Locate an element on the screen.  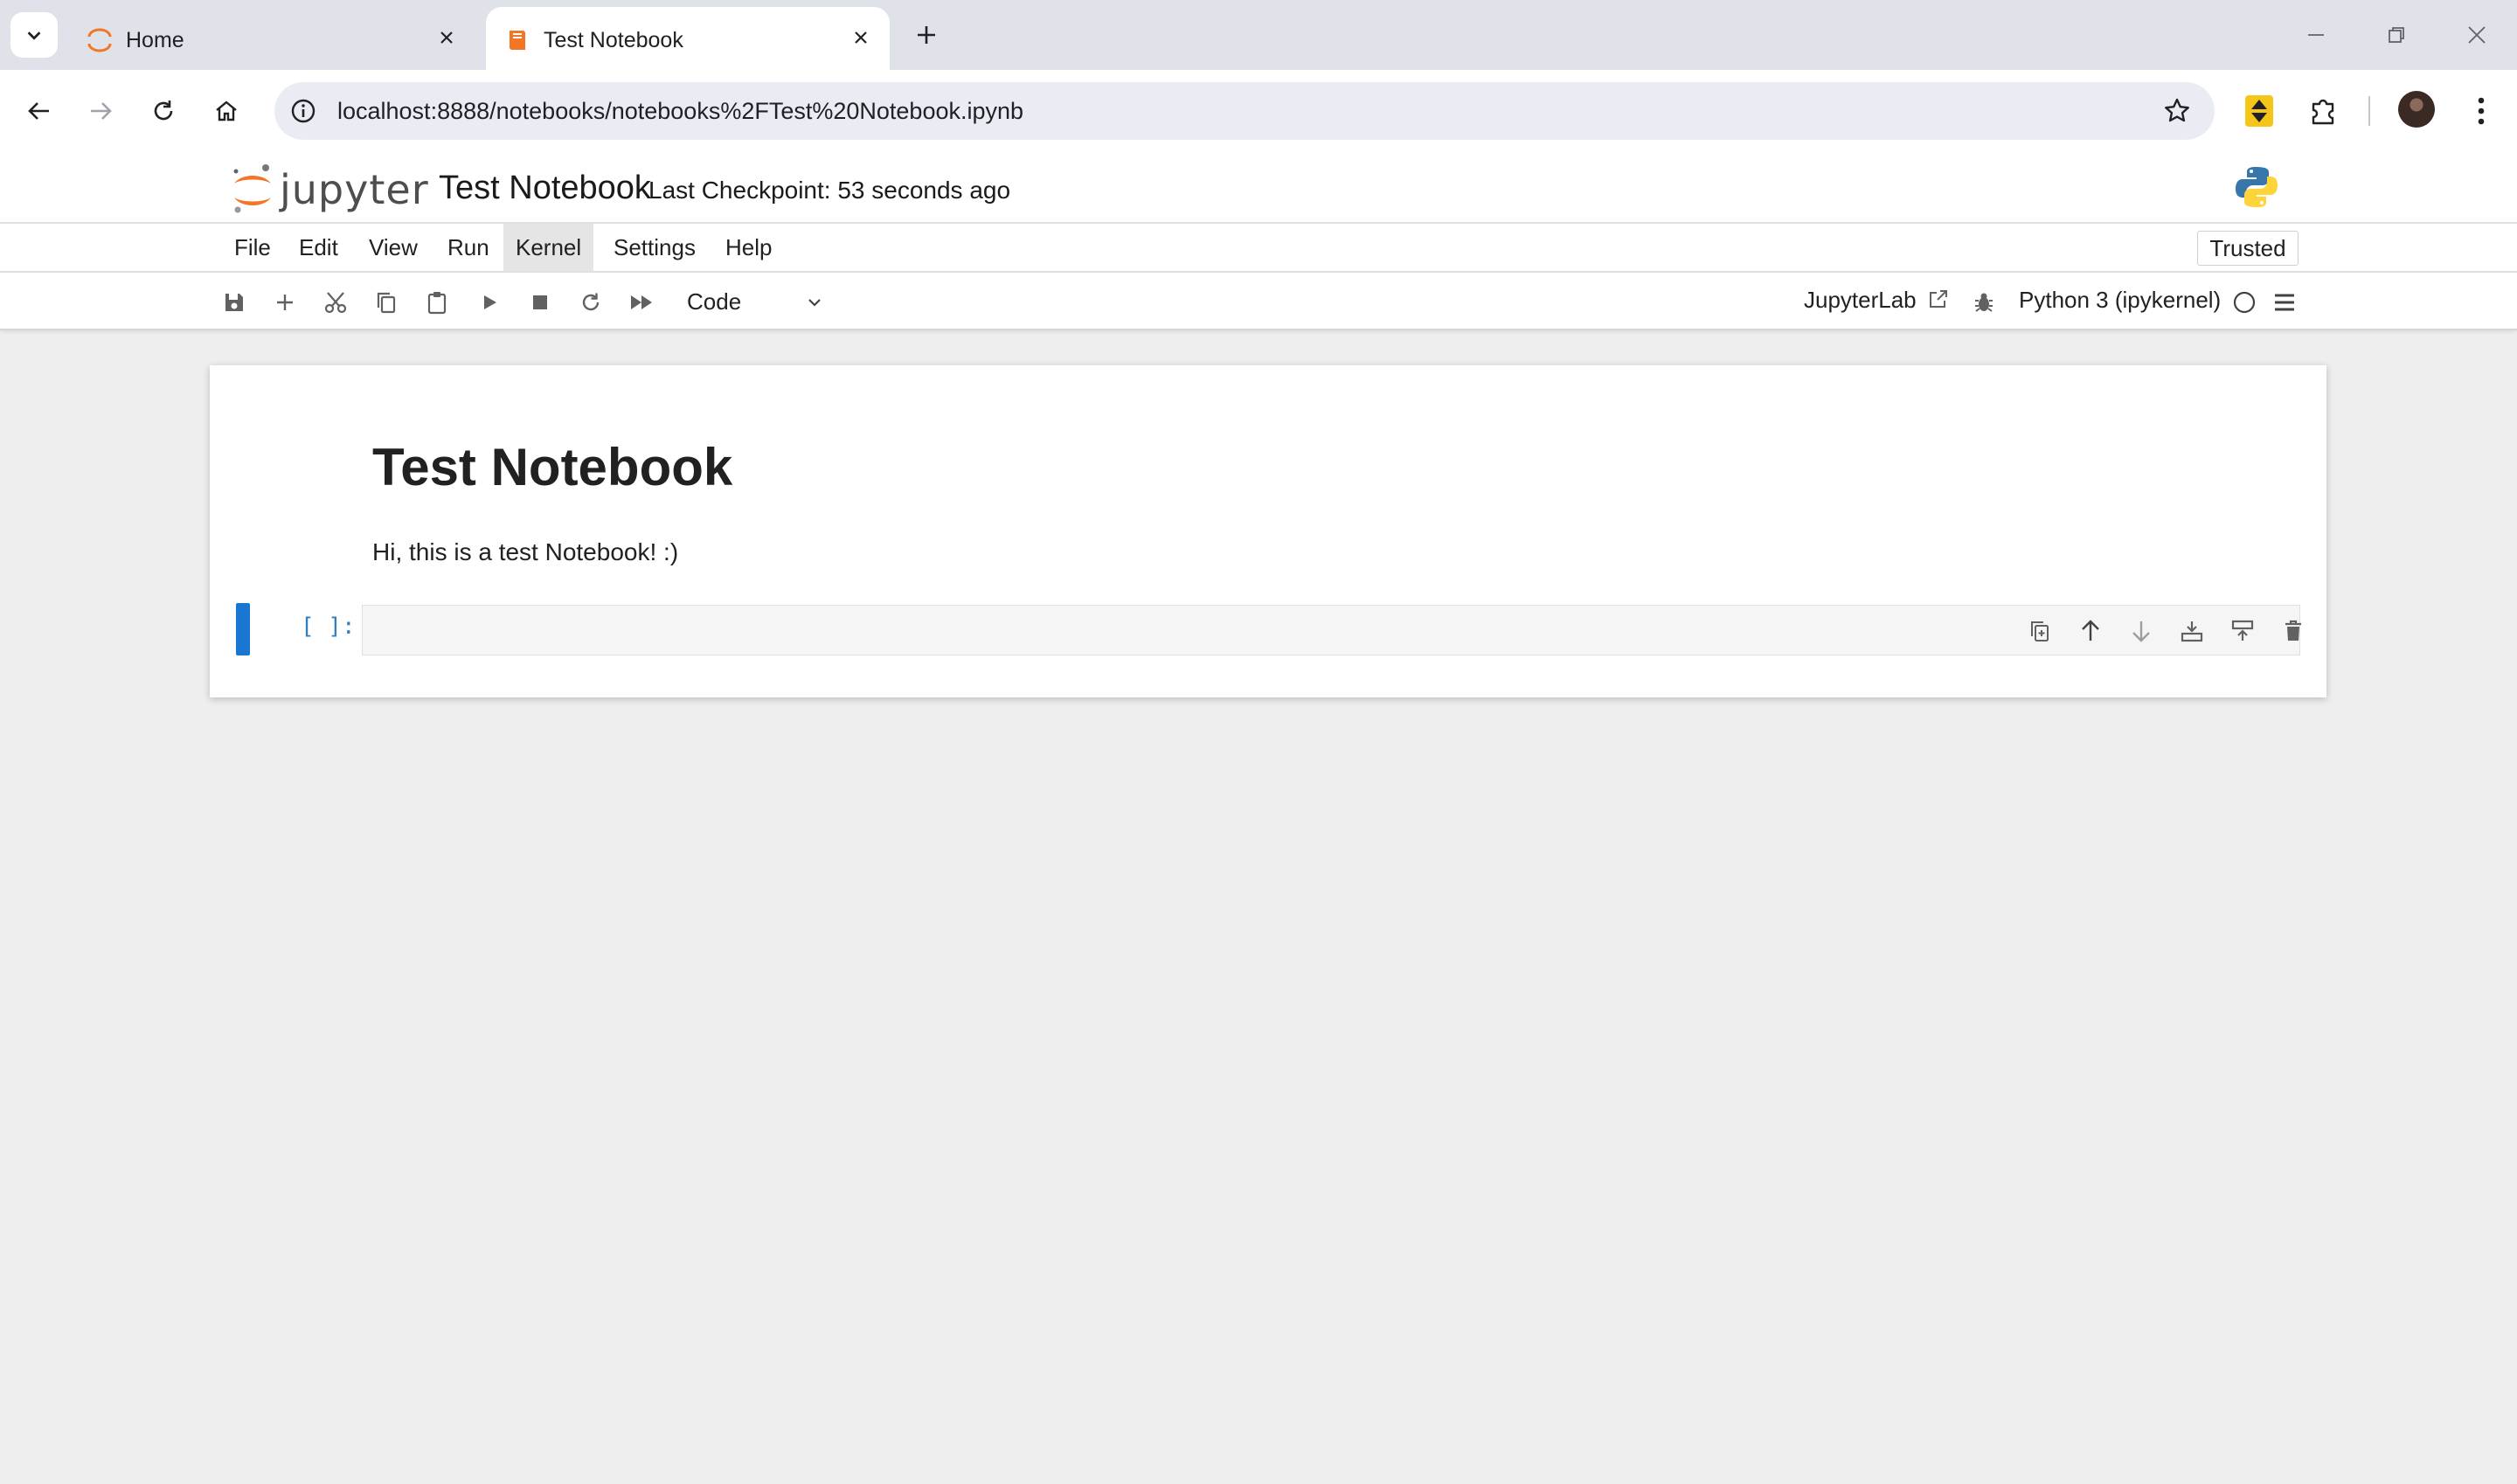
browser-menu-button is located at coordinates (2481, 111).